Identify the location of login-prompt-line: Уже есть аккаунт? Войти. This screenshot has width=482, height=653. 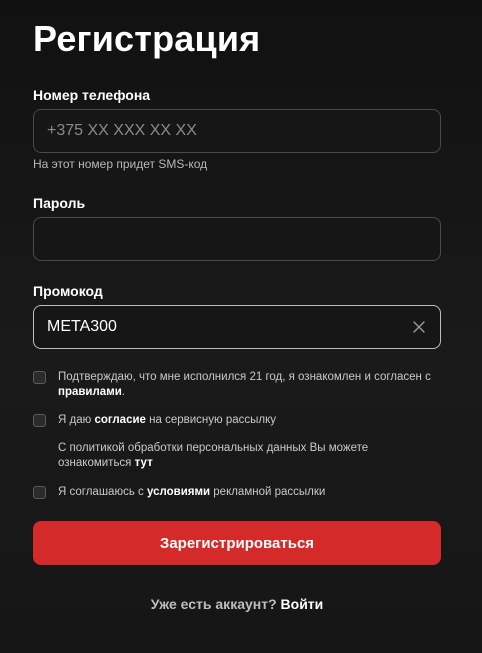
(237, 604).